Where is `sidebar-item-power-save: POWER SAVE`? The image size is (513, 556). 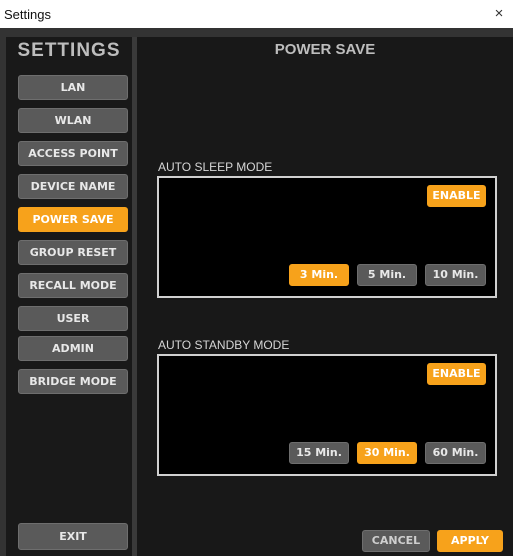 sidebar-item-power-save: POWER SAVE is located at coordinates (73, 219).